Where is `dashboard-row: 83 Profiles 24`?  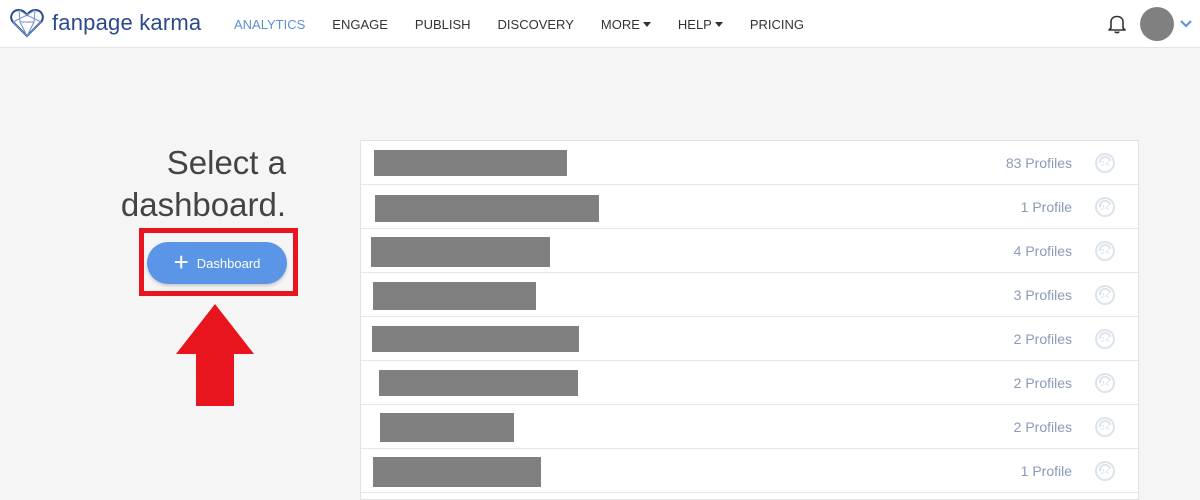
dashboard-row: 83 Profiles 24 is located at coordinates (749, 163).